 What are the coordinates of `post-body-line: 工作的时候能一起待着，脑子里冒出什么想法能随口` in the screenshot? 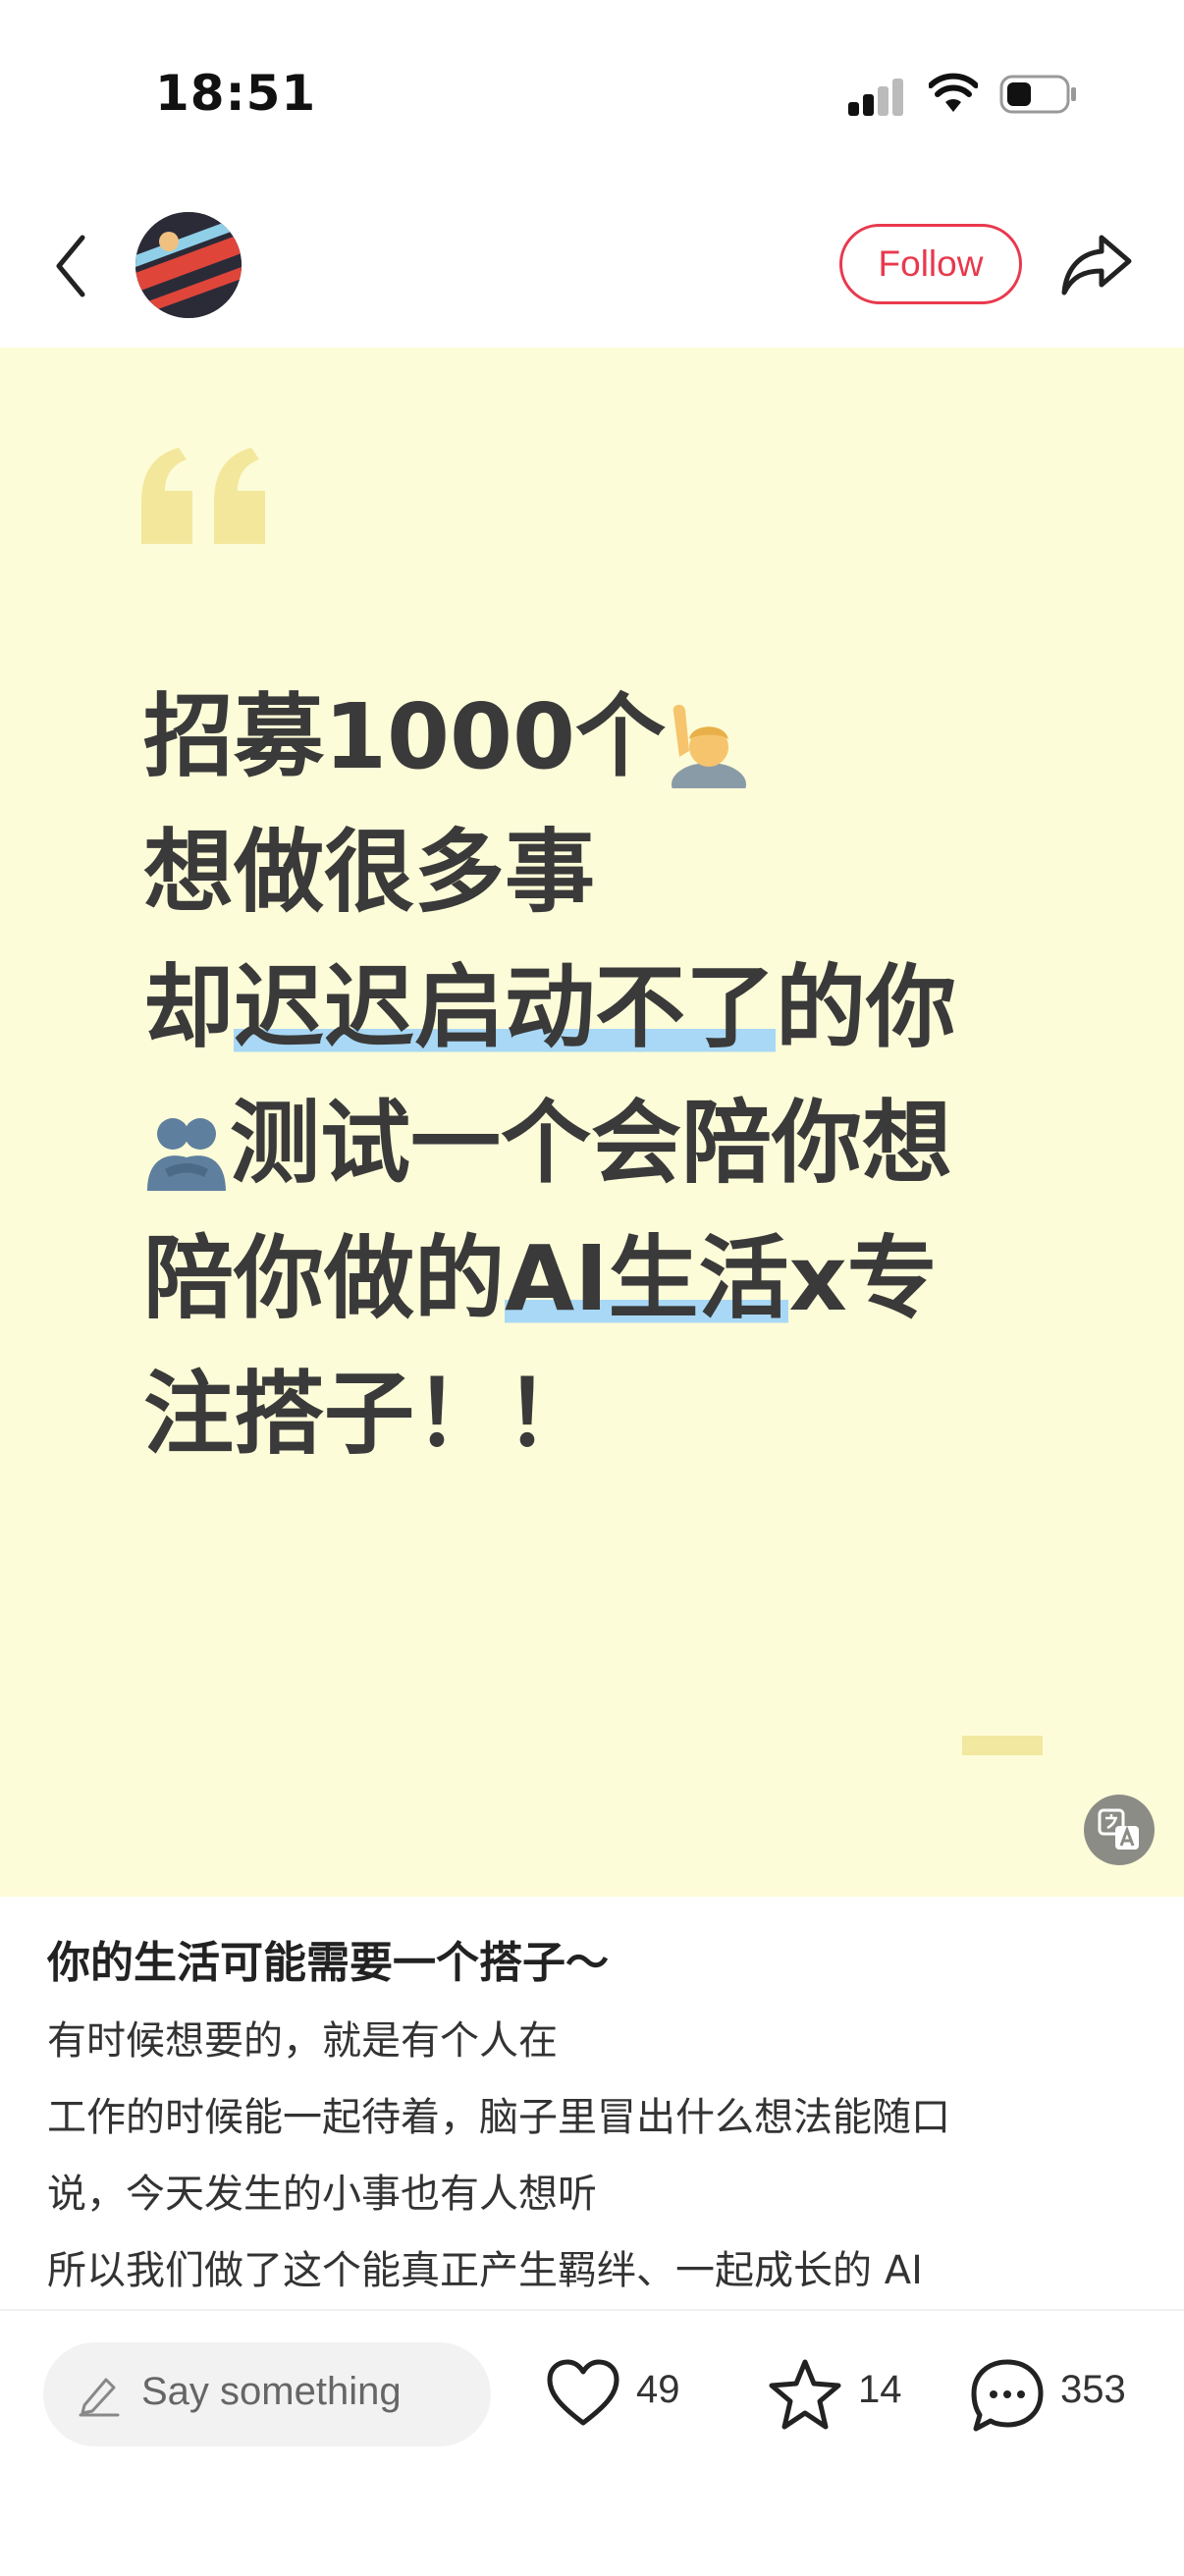 It's located at (498, 2117).